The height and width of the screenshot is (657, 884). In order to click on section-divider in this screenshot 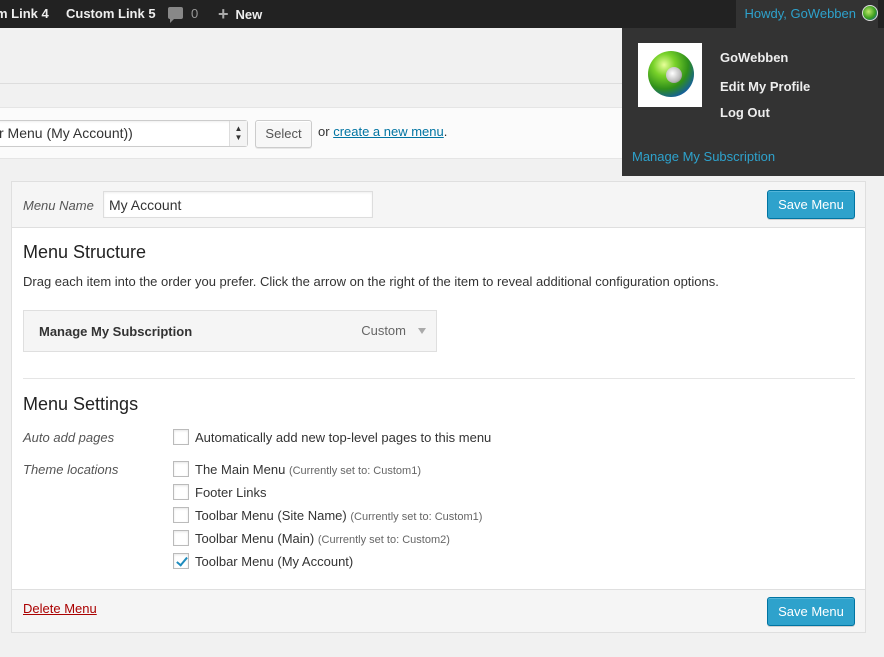, I will do `click(439, 378)`.